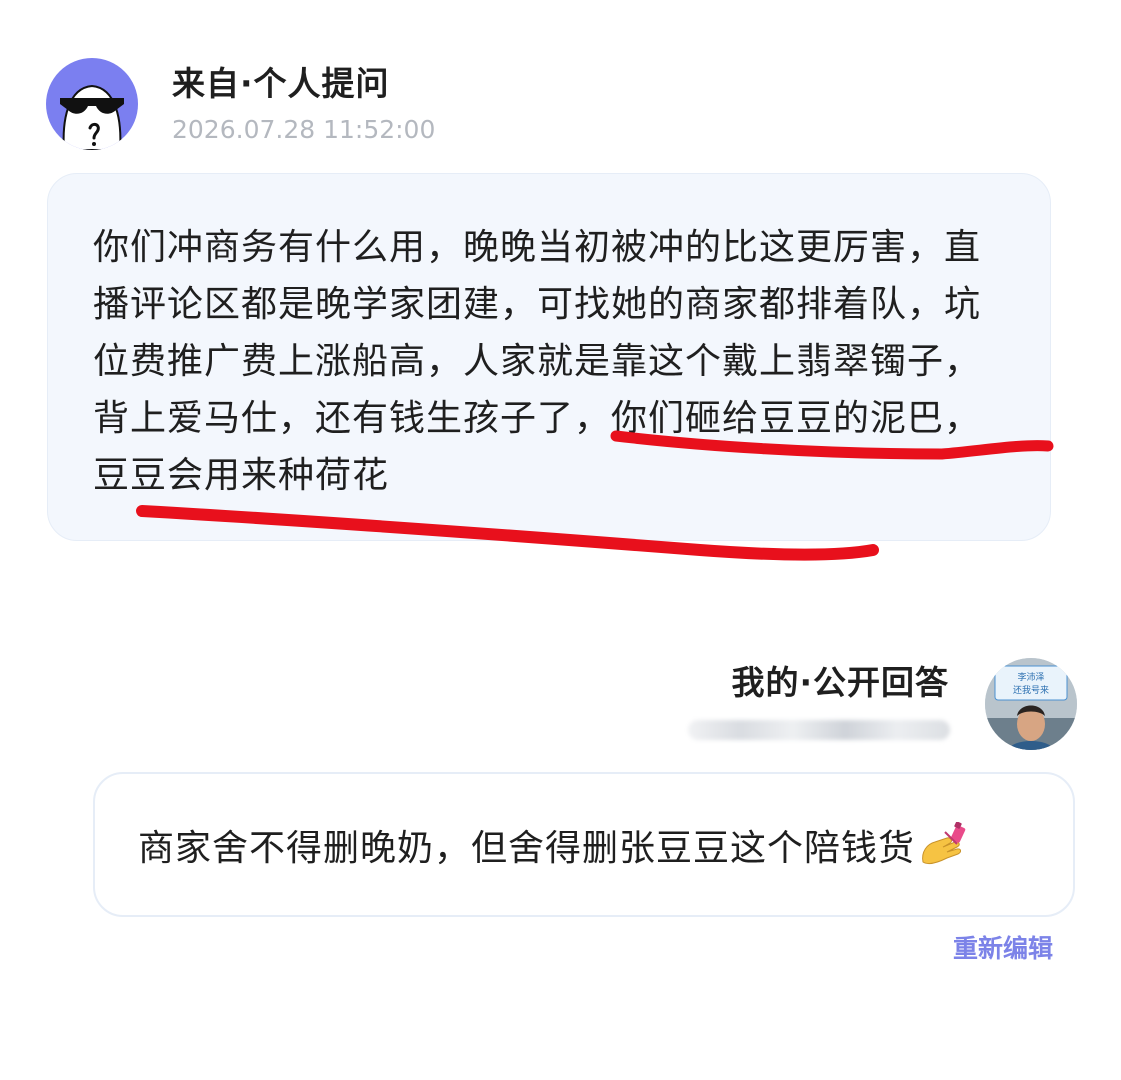 The width and height of the screenshot is (1121, 1080). What do you see at coordinates (840, 682) in the screenshot?
I see `answer-label: 我的·公开回答` at bounding box center [840, 682].